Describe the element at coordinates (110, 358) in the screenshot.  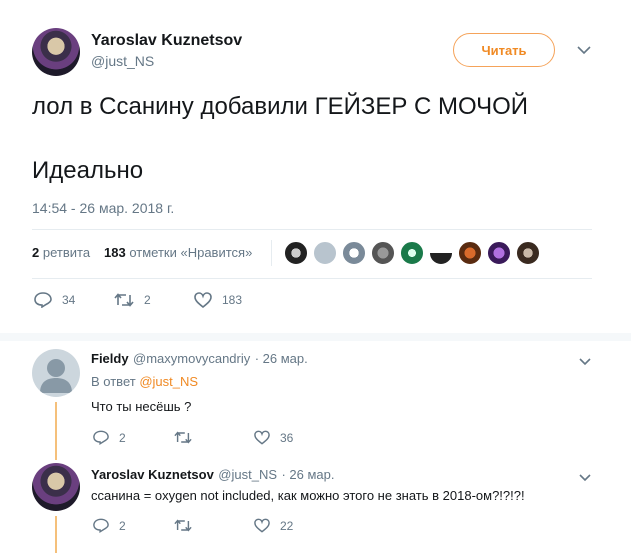
I see `reply-author-name: Fieldy` at that location.